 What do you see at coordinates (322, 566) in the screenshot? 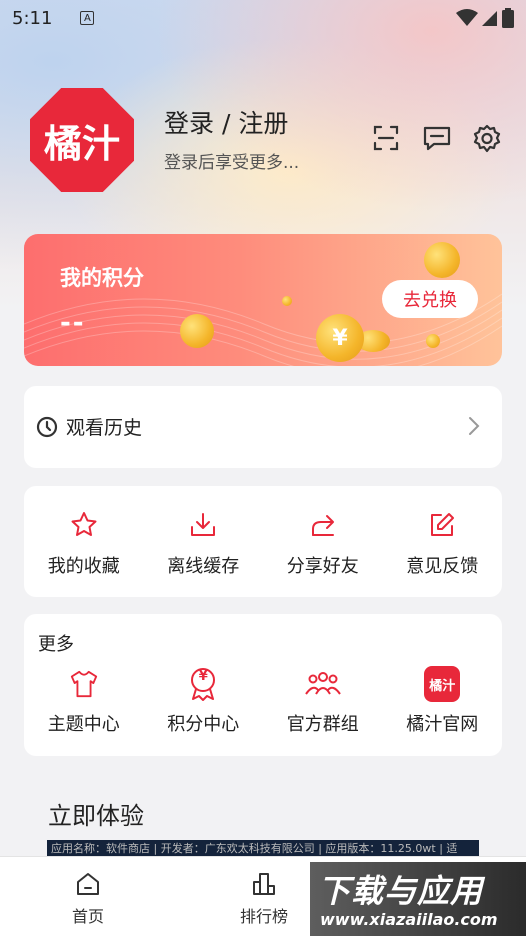
I see `share-friends-label: 分享好友` at bounding box center [322, 566].